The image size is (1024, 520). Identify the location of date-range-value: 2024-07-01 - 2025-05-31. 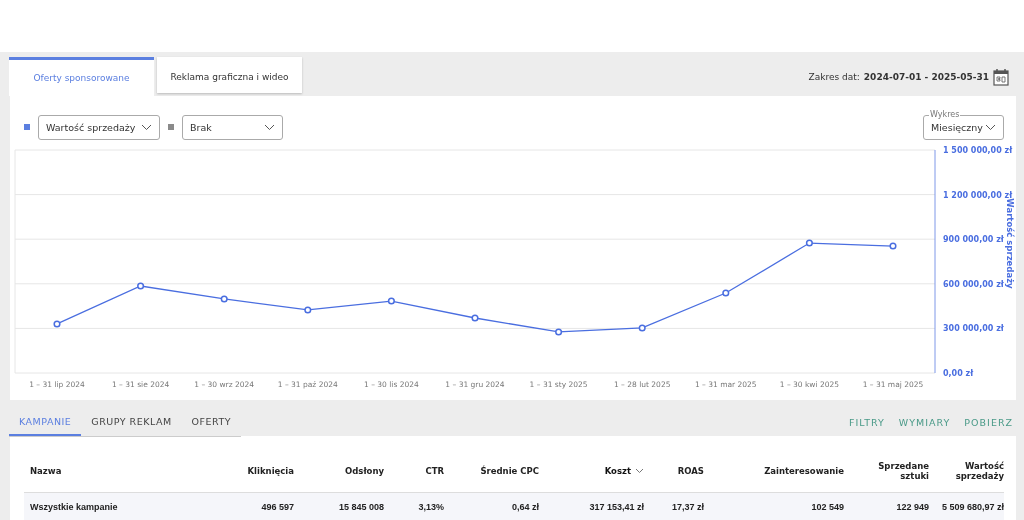
(926, 76).